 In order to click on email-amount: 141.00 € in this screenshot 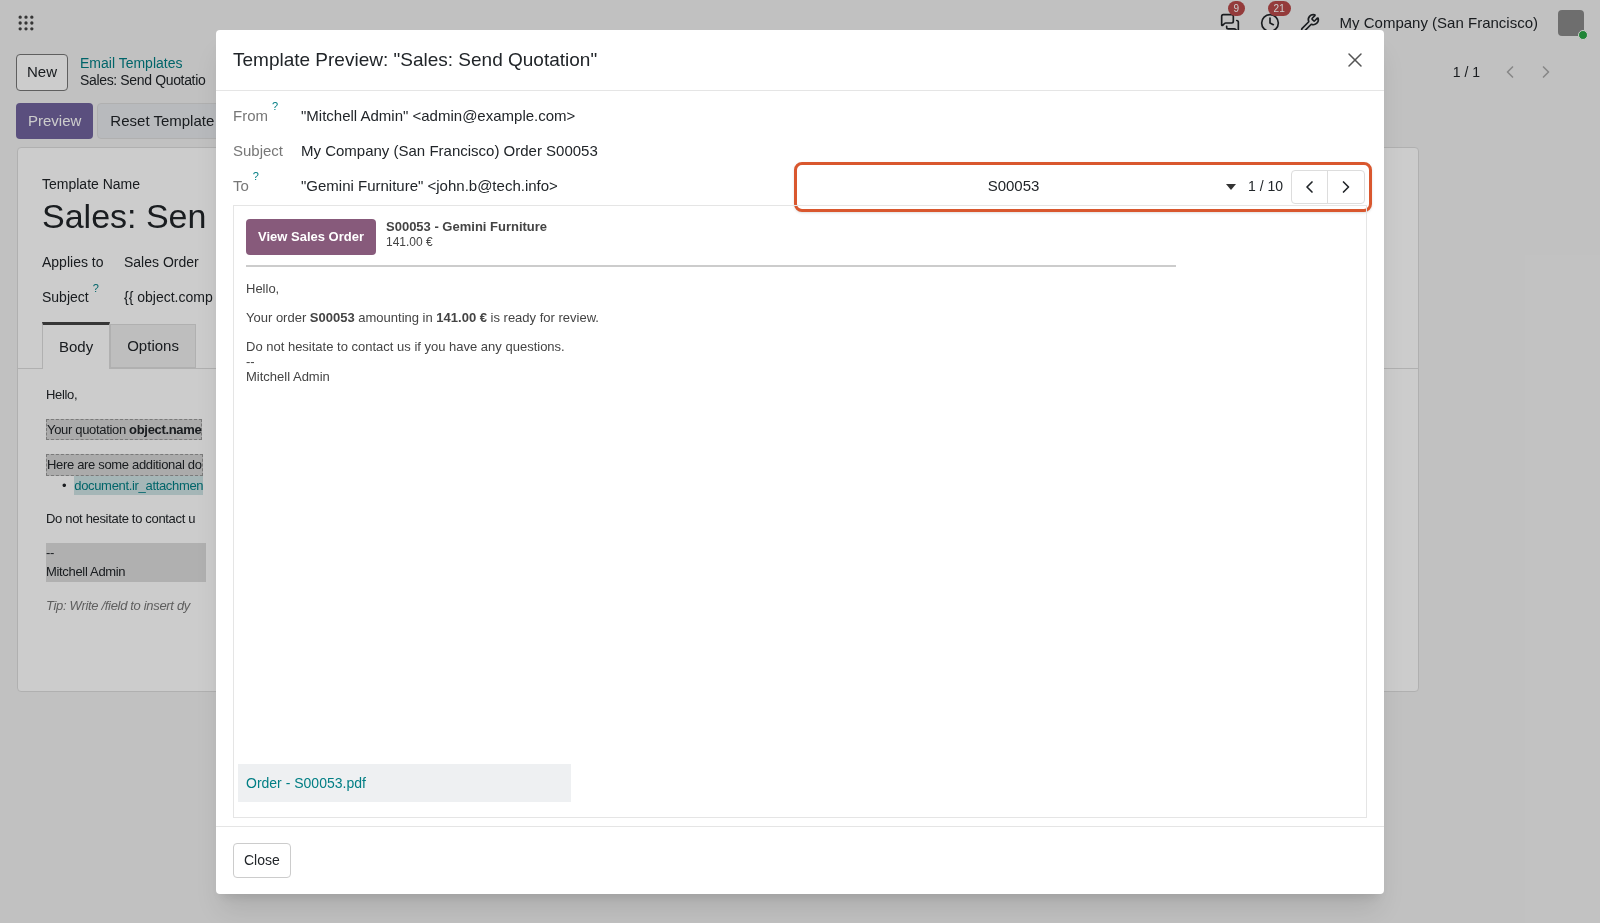, I will do `click(410, 243)`.